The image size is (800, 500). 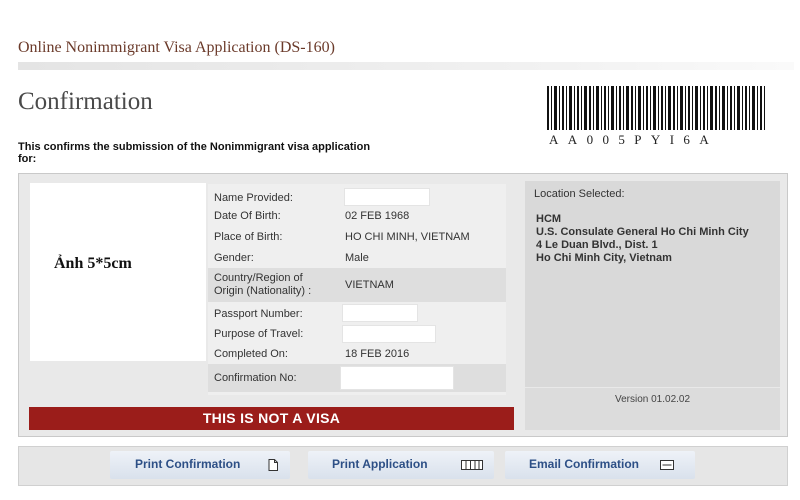 What do you see at coordinates (253, 198) in the screenshot?
I see `name-label: Name Provided:` at bounding box center [253, 198].